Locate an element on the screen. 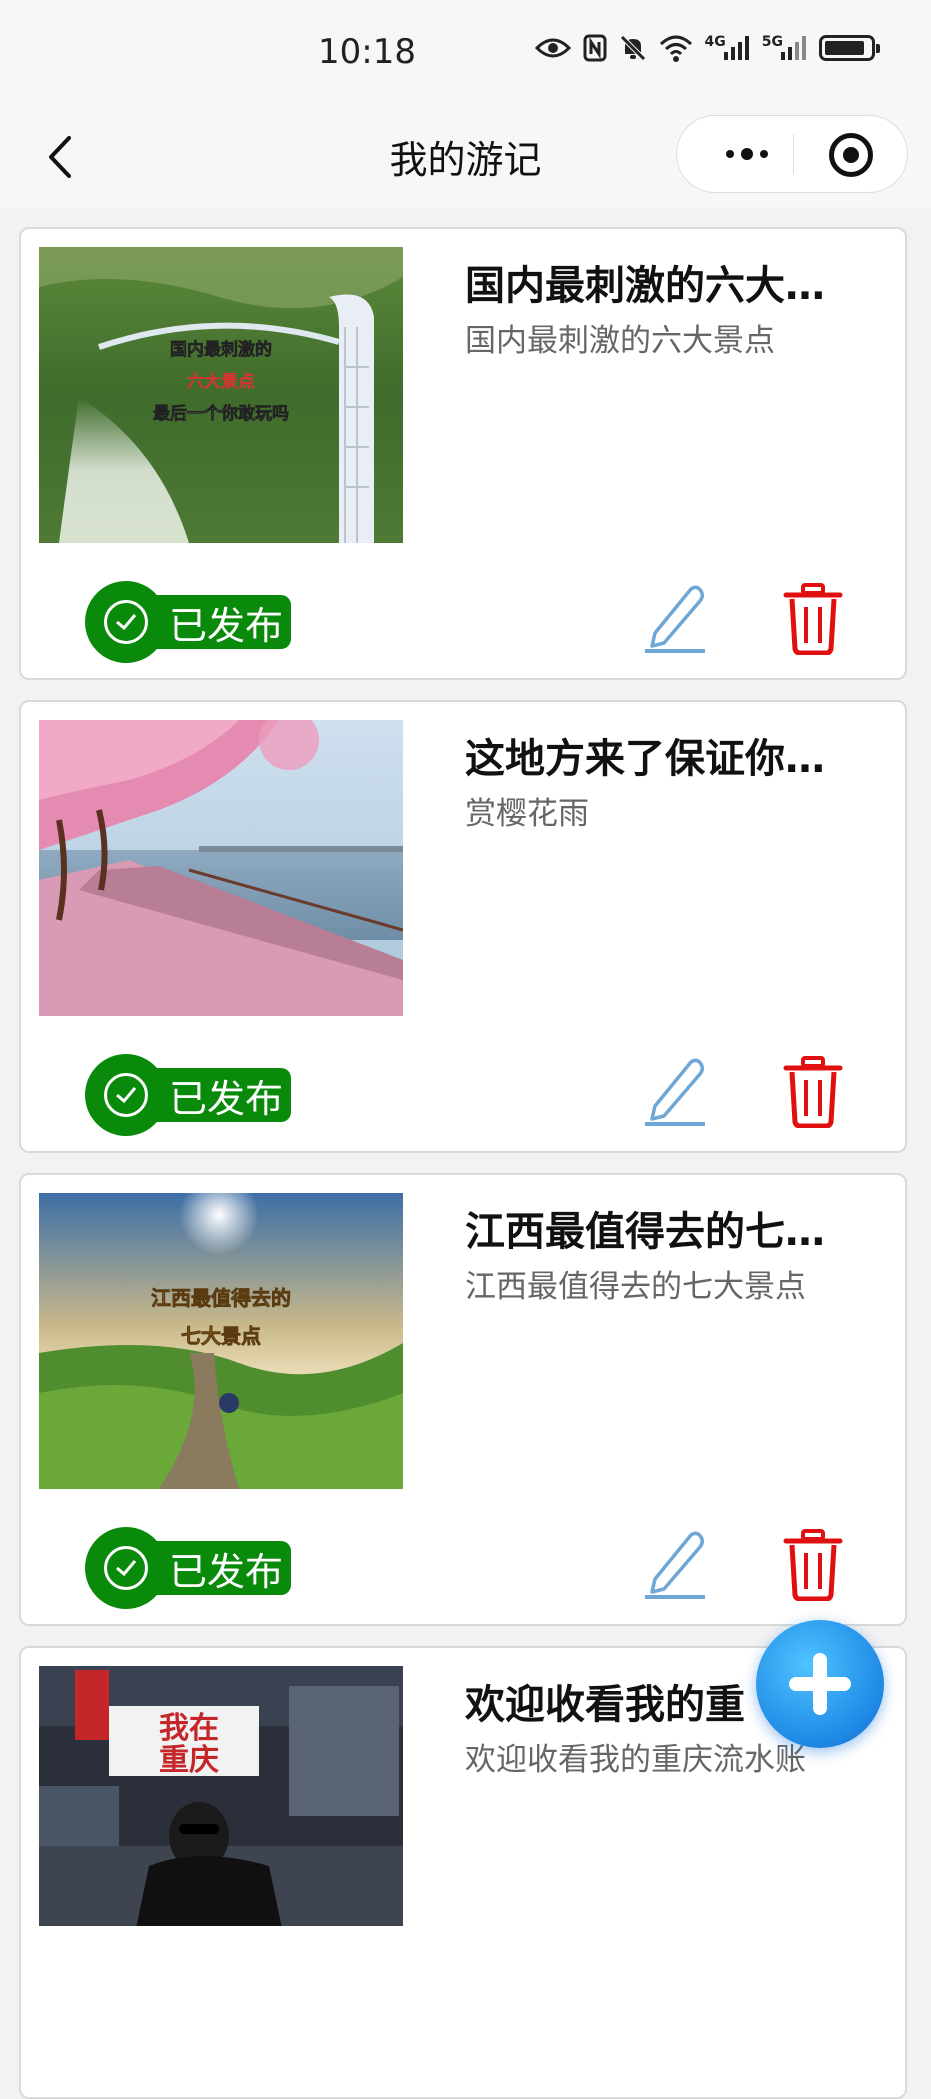 This screenshot has width=931, height=2099. nfc-icon is located at coordinates (595, 48).